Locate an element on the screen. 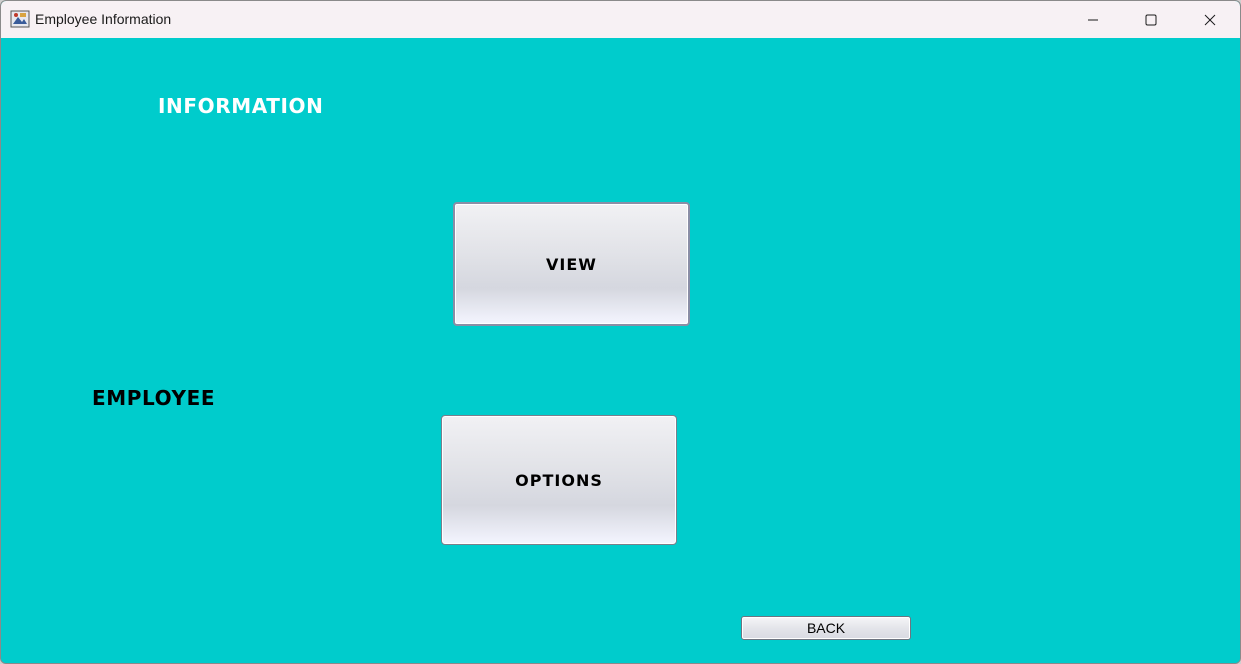 This screenshot has height=664, width=1241. view-button: VIEW is located at coordinates (571, 264).